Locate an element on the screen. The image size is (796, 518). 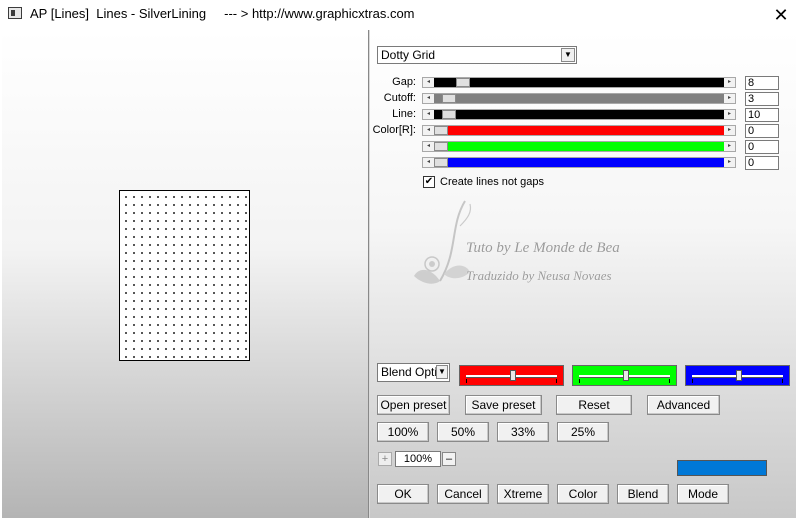
slider-0: ◂ ▸ is located at coordinates (579, 82).